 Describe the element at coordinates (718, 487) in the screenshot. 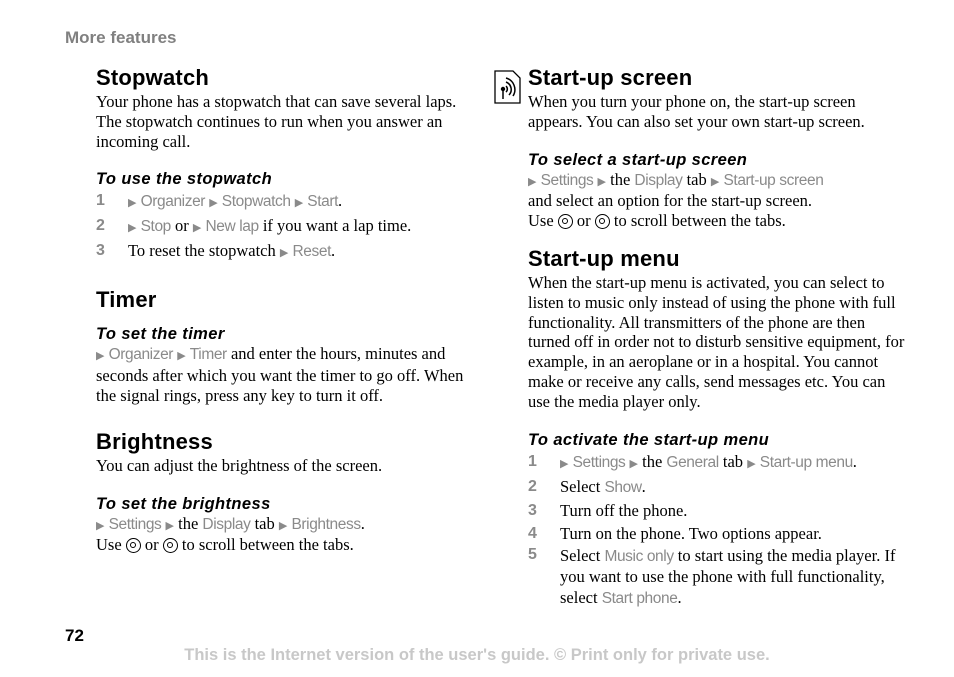

I see `step-item: 2 Select Show.` at that location.